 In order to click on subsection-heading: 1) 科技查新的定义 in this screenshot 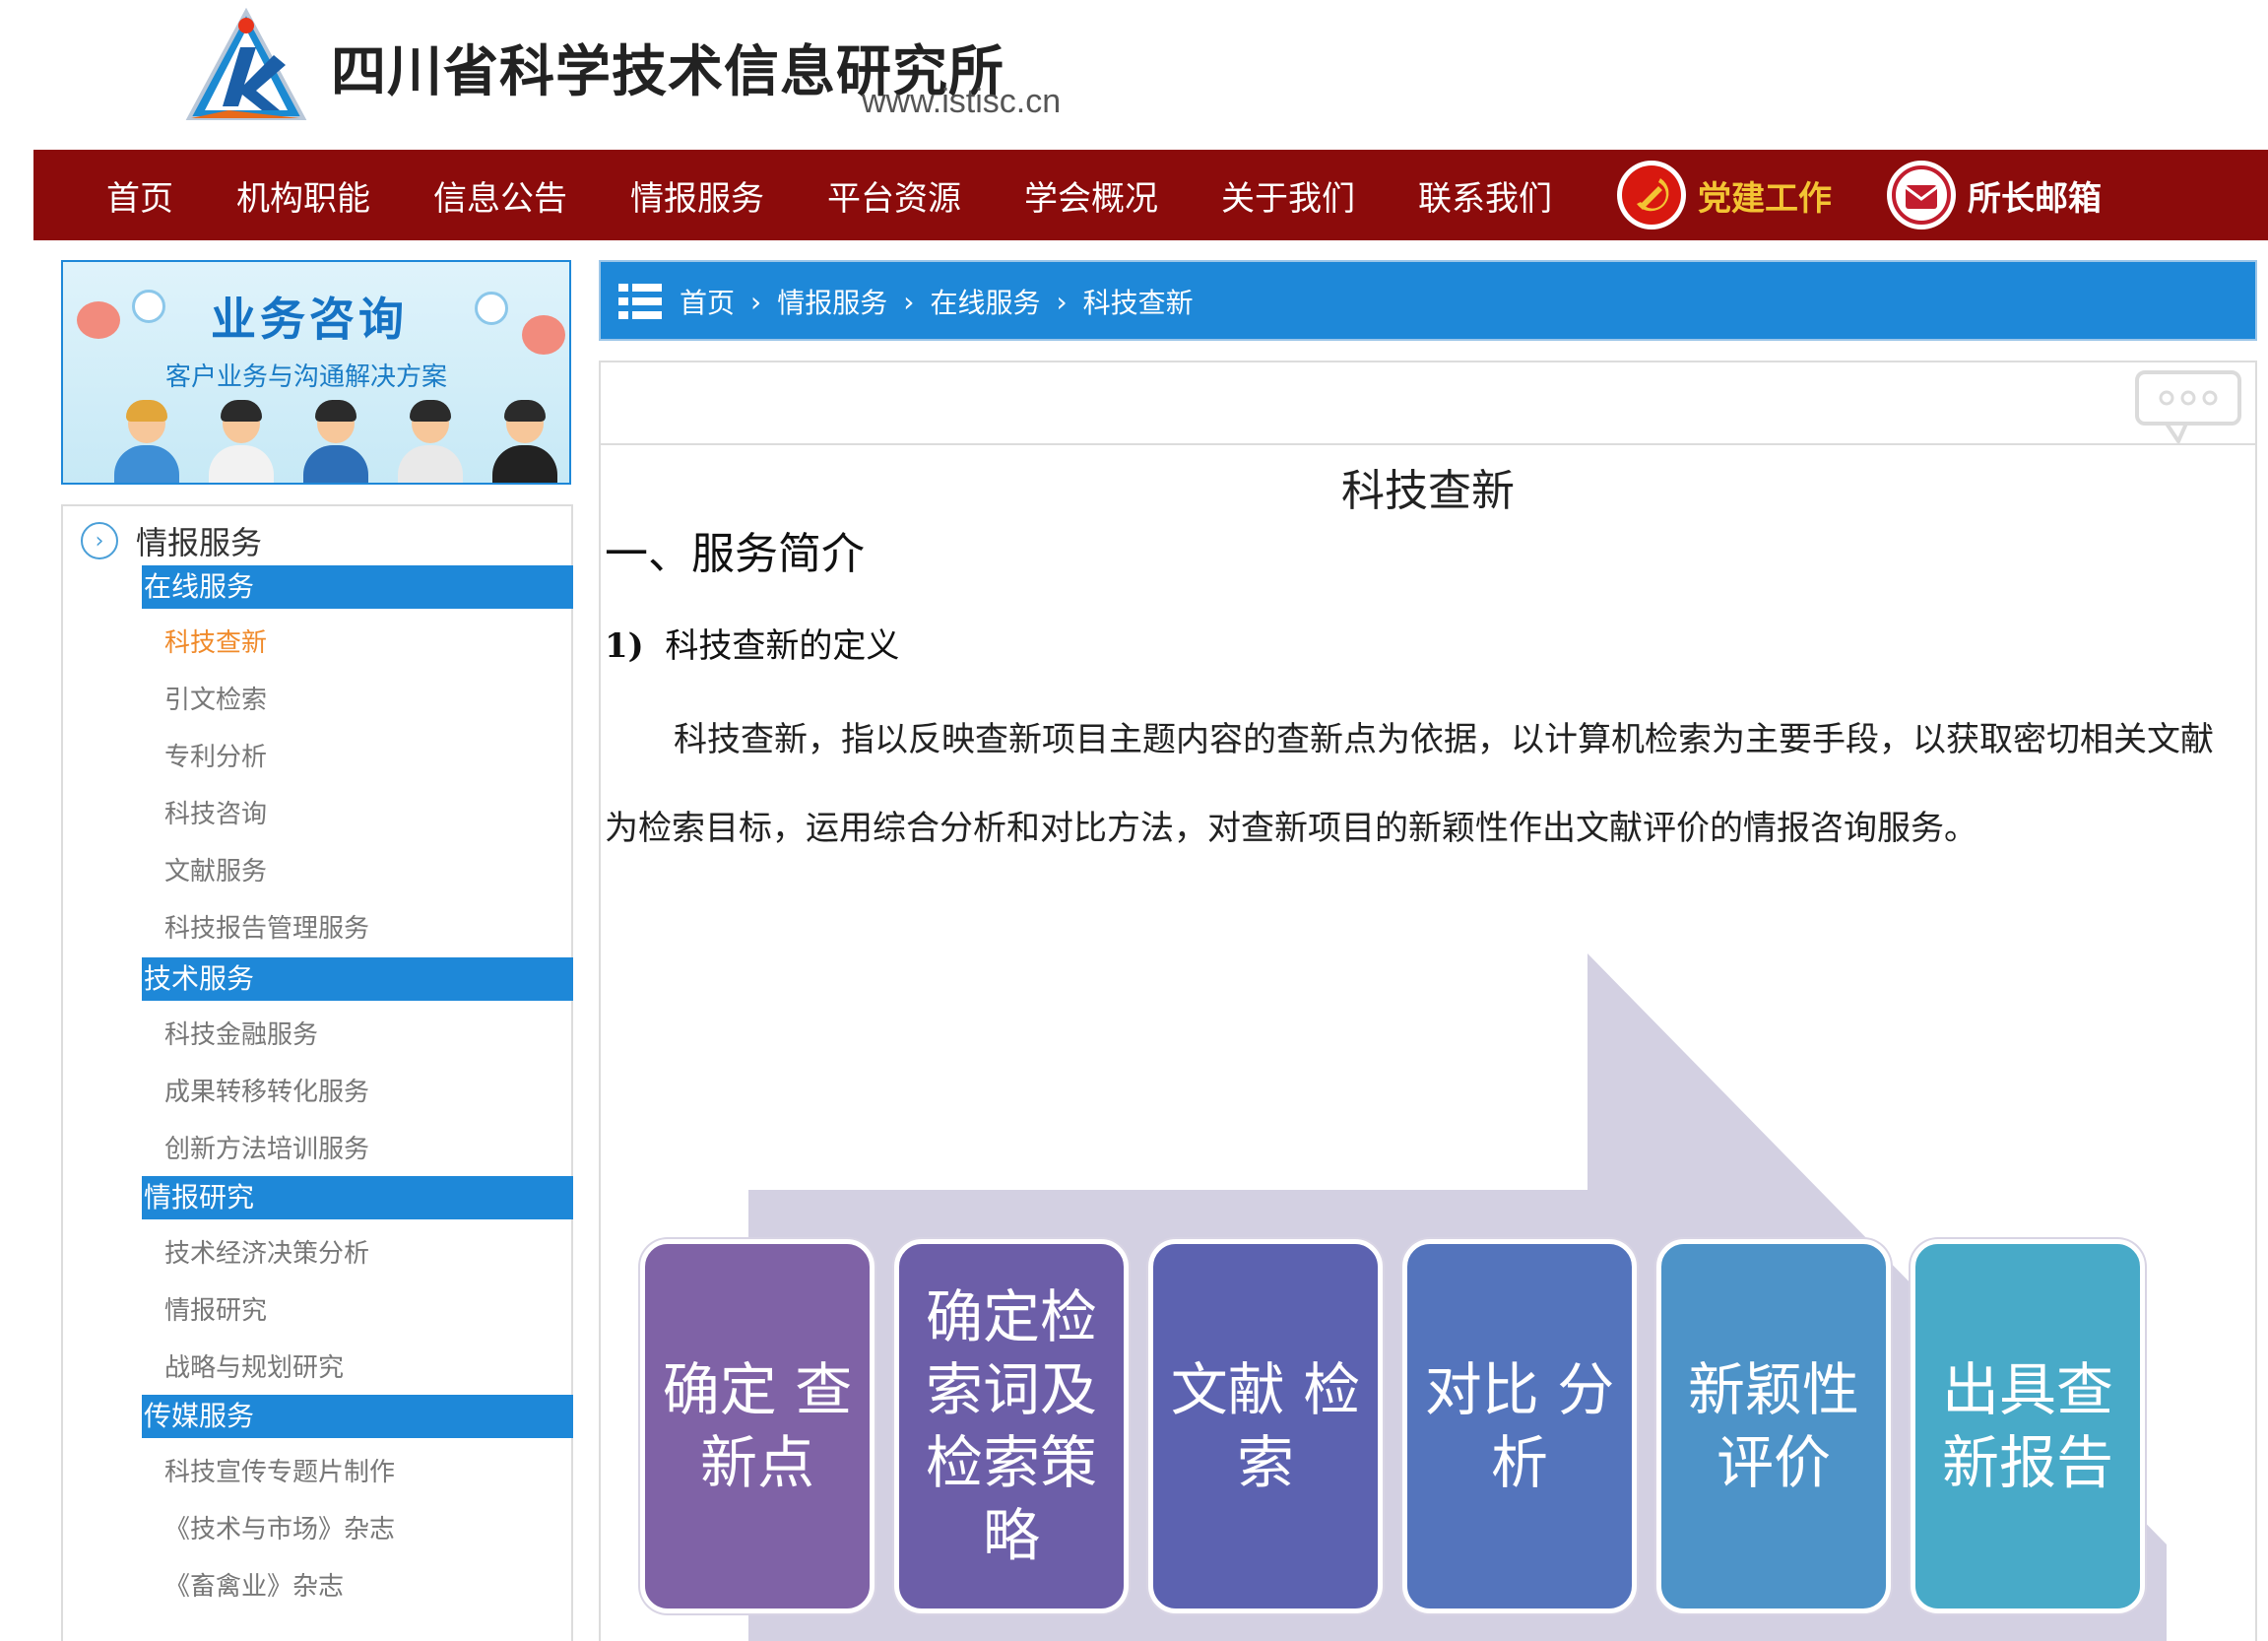, I will do `click(752, 643)`.